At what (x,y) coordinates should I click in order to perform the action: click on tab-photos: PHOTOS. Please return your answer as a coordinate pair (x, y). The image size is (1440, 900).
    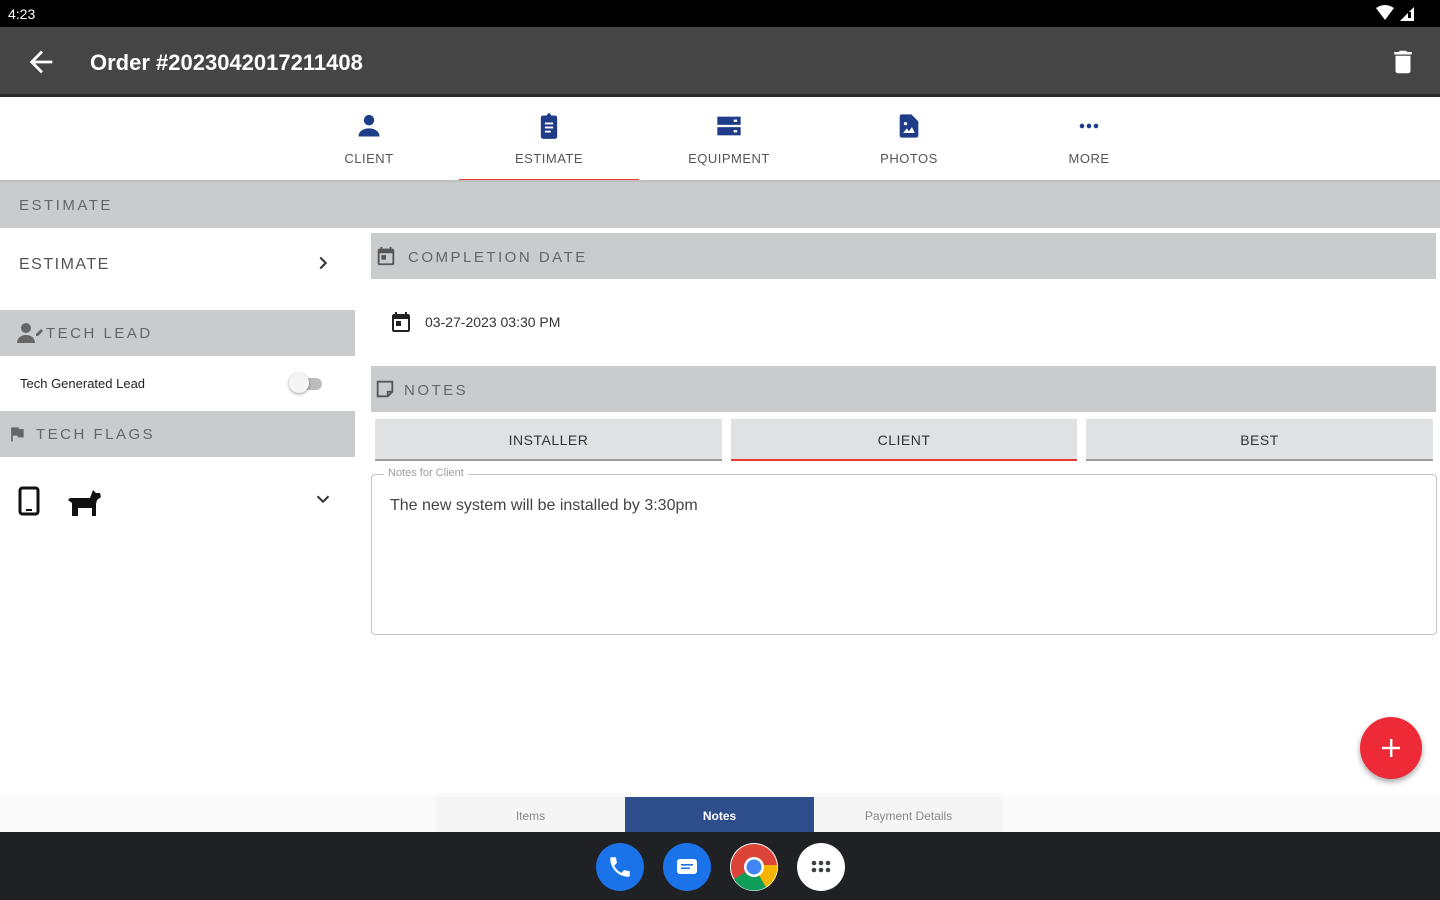
    Looking at the image, I should click on (909, 140).